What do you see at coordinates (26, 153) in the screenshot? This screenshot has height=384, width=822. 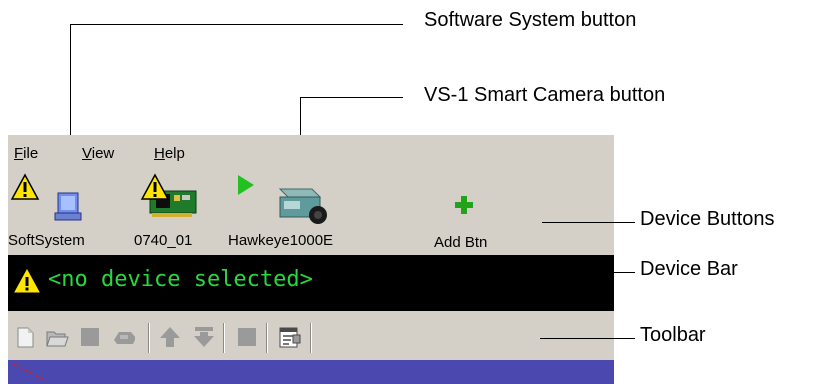 I see `menu-file: File` at bounding box center [26, 153].